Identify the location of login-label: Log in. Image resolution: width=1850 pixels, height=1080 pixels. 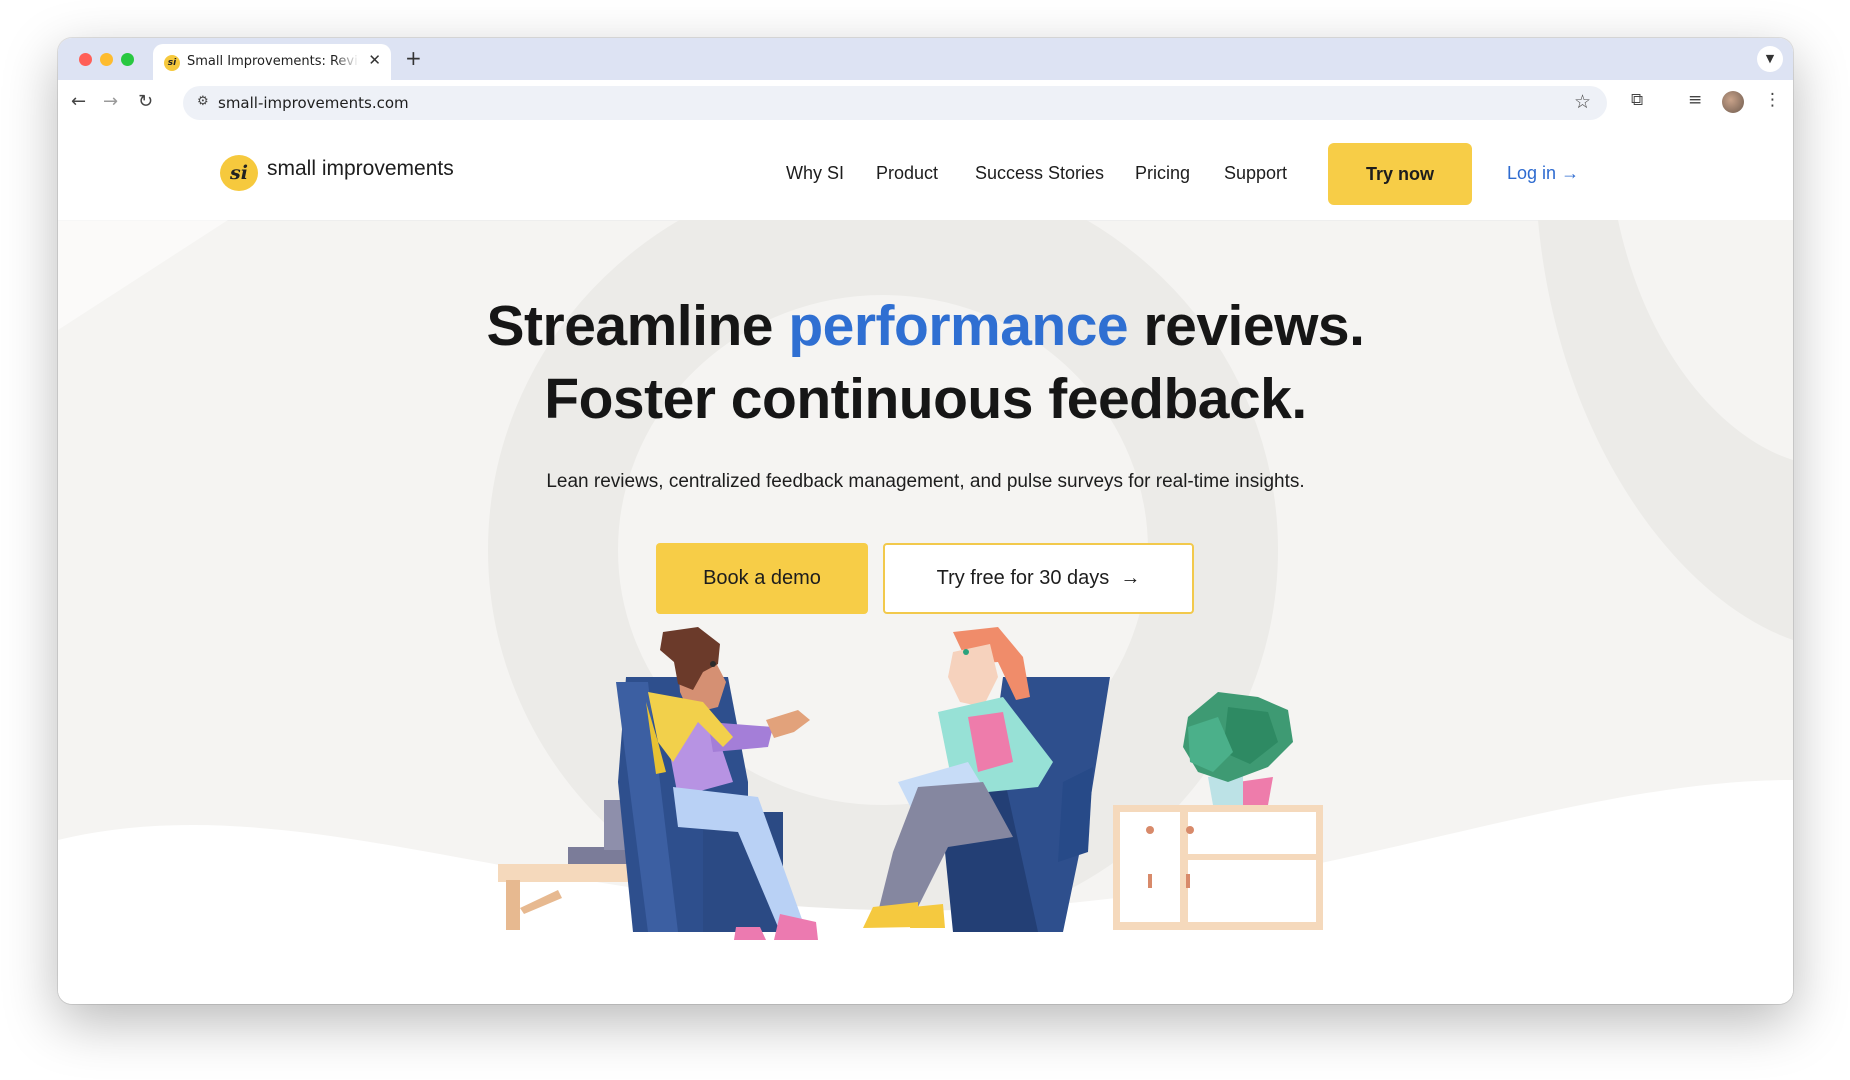
(1532, 173).